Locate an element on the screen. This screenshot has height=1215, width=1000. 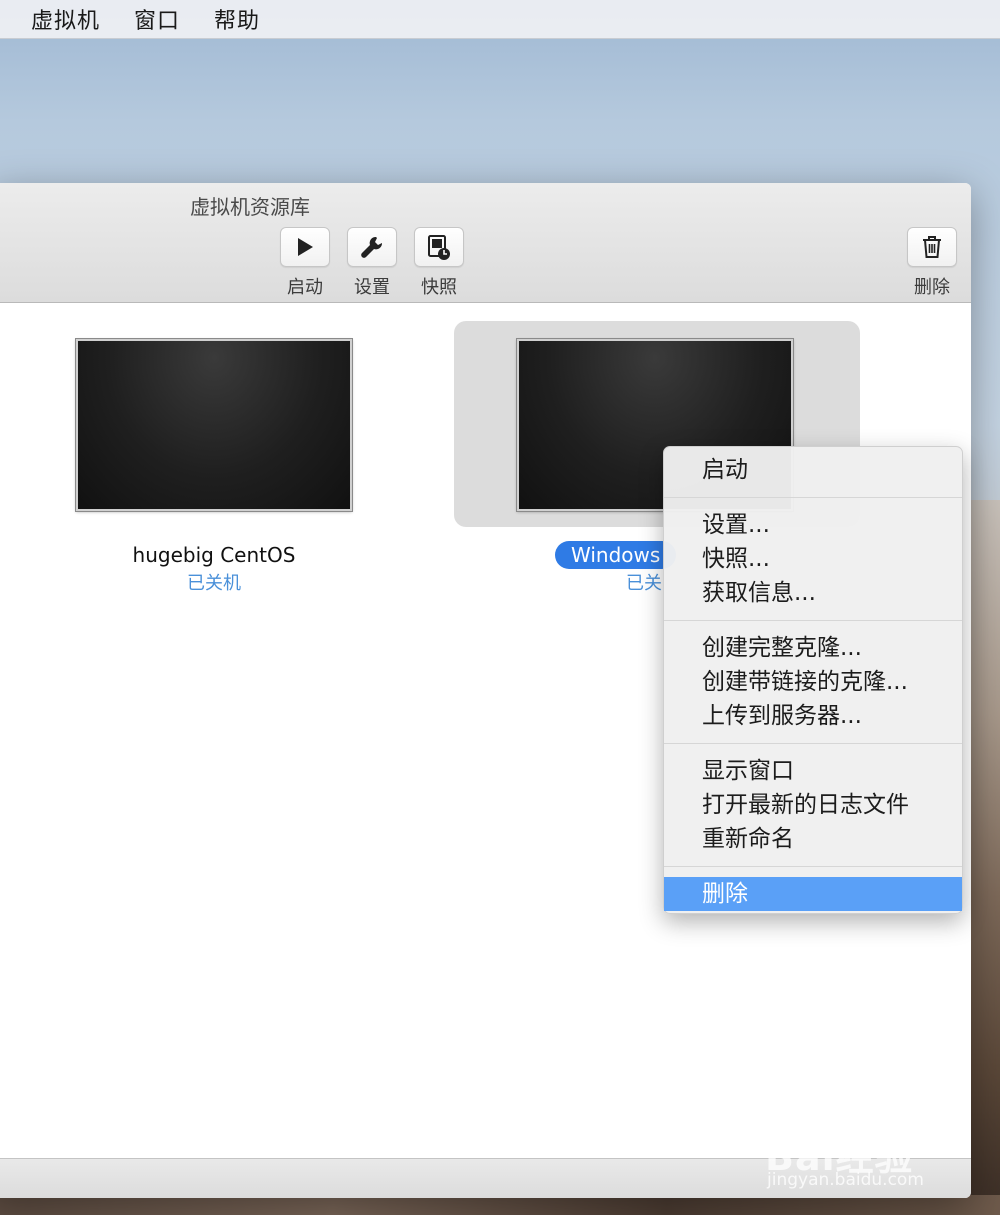
delete-tool: 删除 is located at coordinates (932, 263).